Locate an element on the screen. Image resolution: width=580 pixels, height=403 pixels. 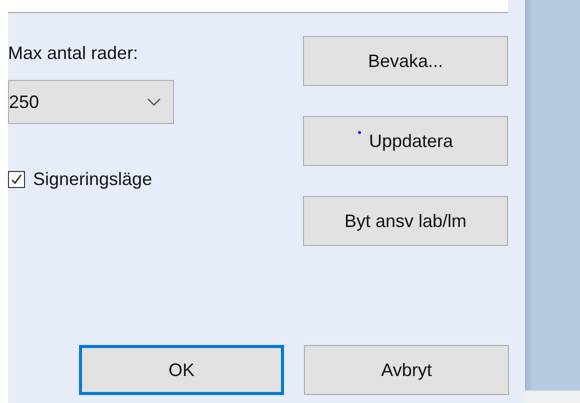
dialog-button: Avbryt is located at coordinates (406, 370).